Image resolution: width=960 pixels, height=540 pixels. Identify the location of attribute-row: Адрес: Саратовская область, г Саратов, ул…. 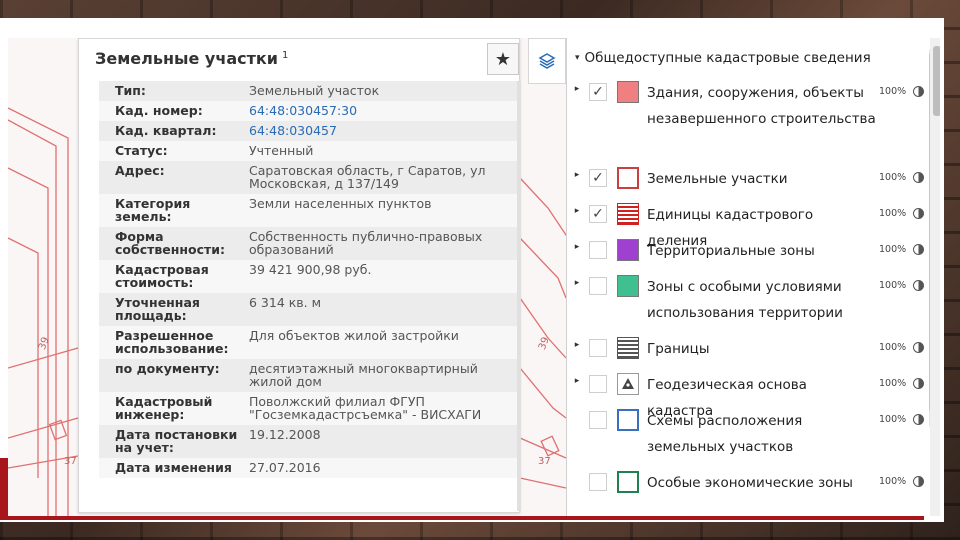
(308, 177).